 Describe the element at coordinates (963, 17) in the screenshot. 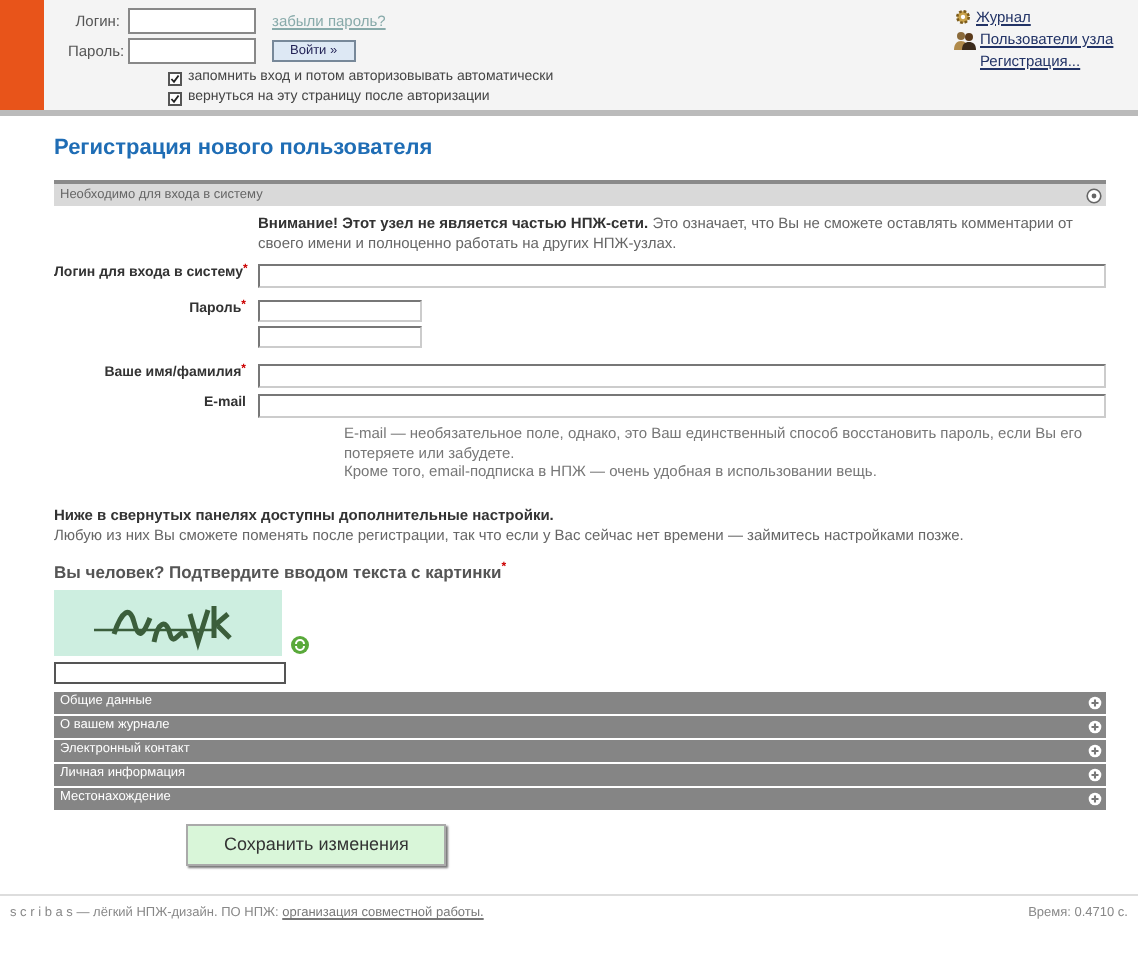

I see `gear-icon` at that location.